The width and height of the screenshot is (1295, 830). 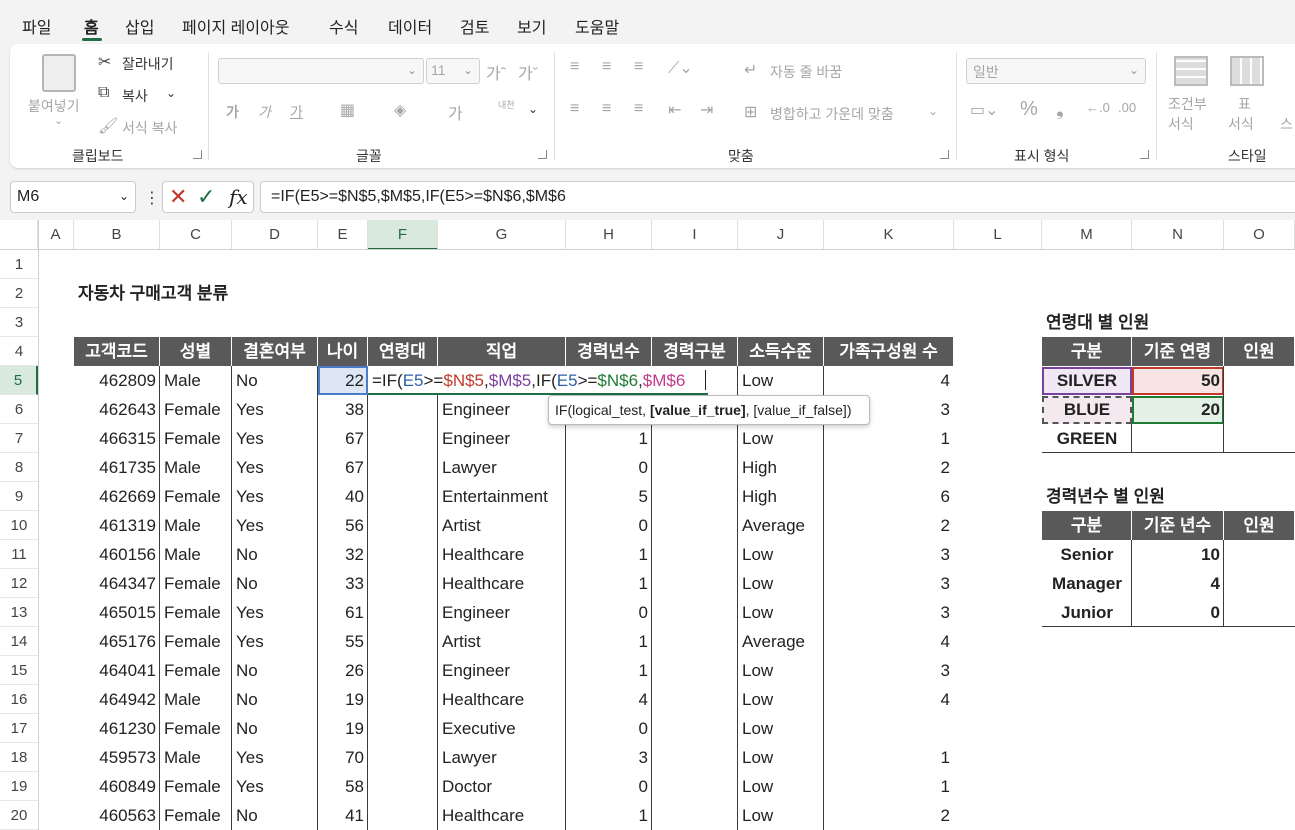 I want to click on col-header-b: B, so click(x=117, y=235).